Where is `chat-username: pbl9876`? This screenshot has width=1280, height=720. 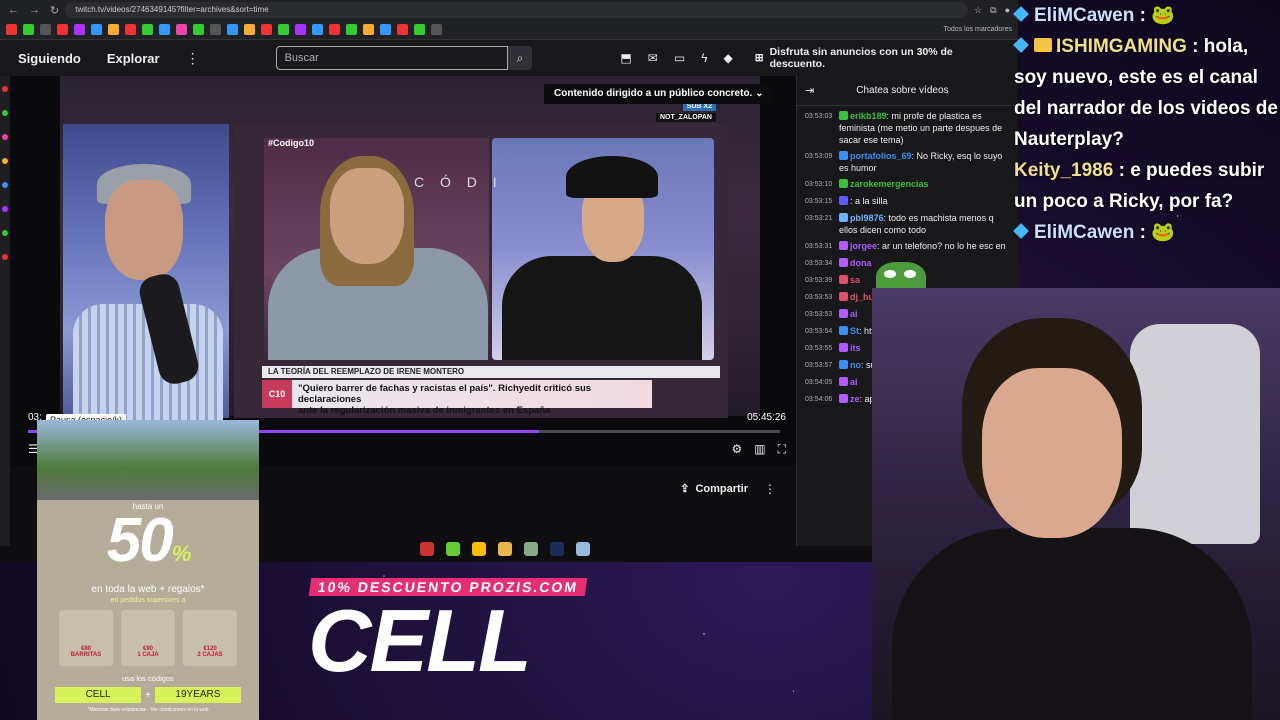
chat-username: pbl9876 is located at coordinates (867, 218).